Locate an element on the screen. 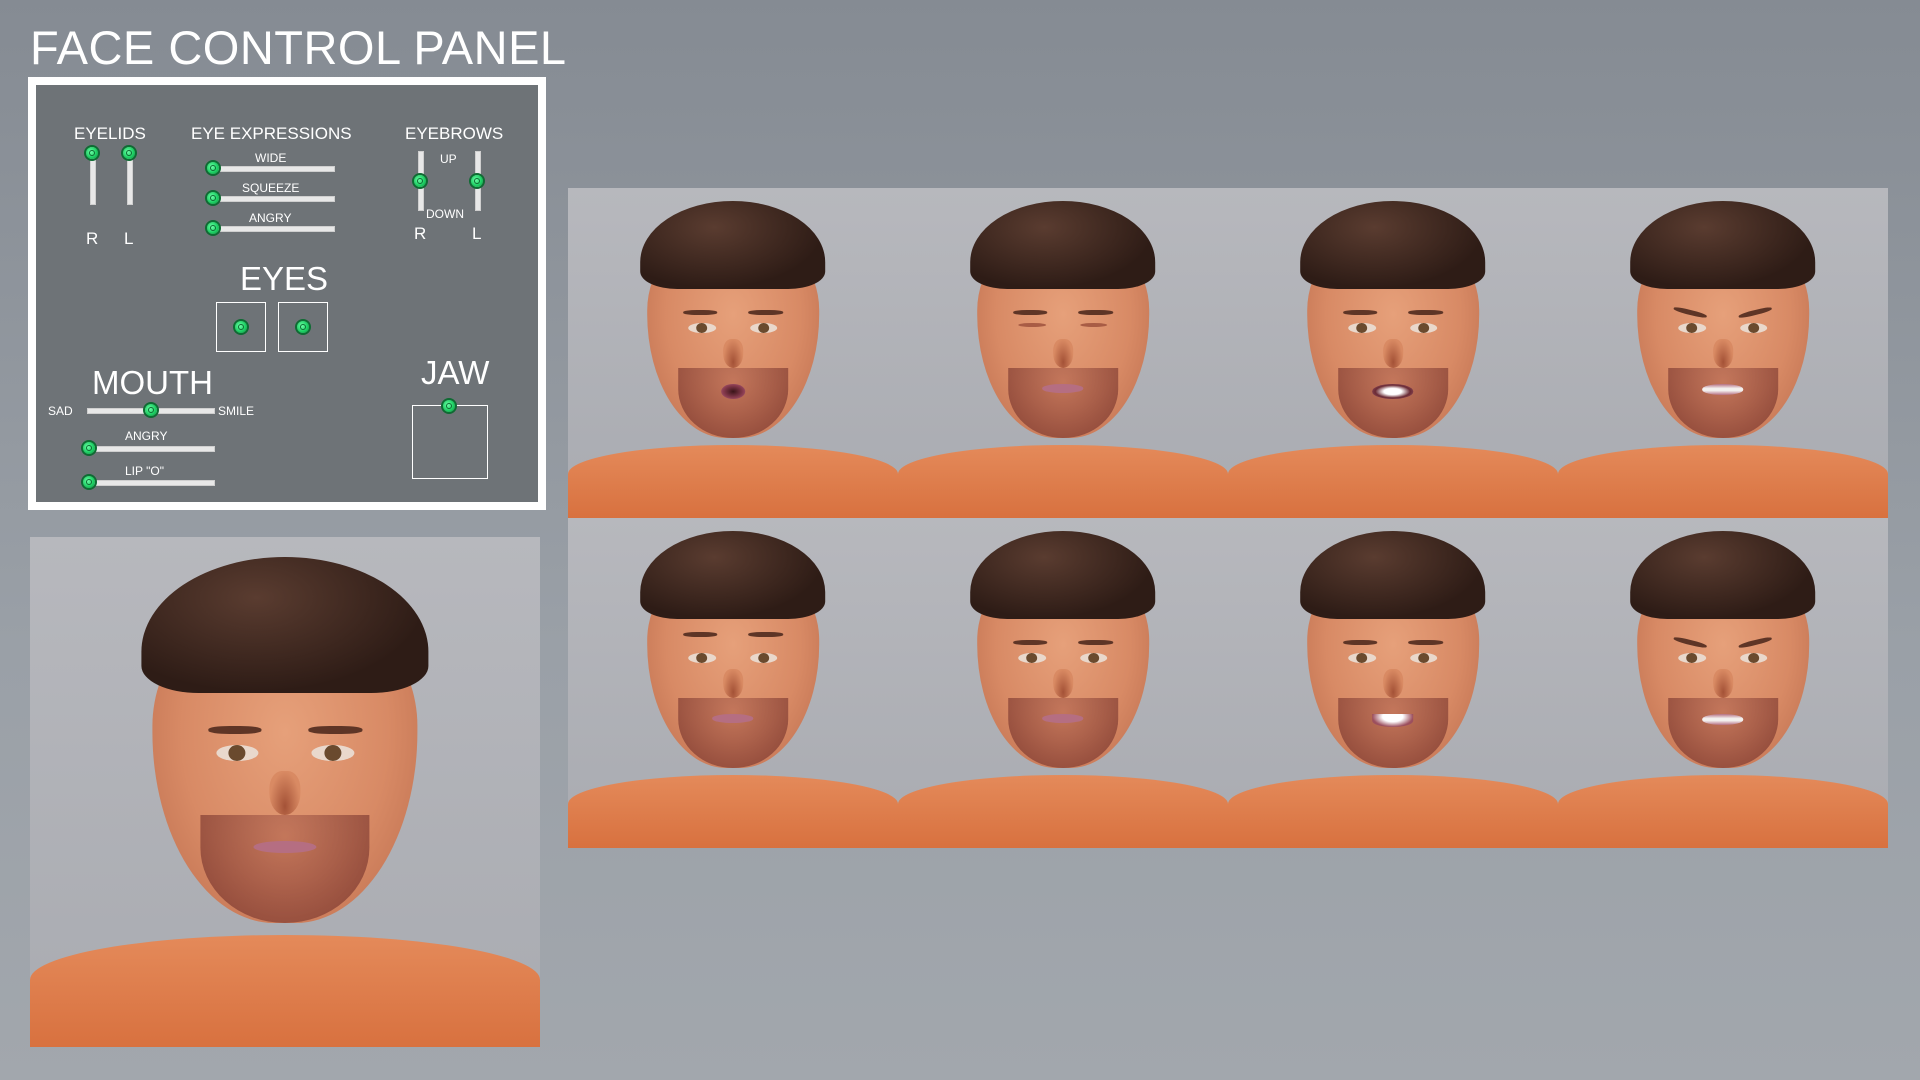 The height and width of the screenshot is (1080, 1920). sad-smile-handle is located at coordinates (151, 410).